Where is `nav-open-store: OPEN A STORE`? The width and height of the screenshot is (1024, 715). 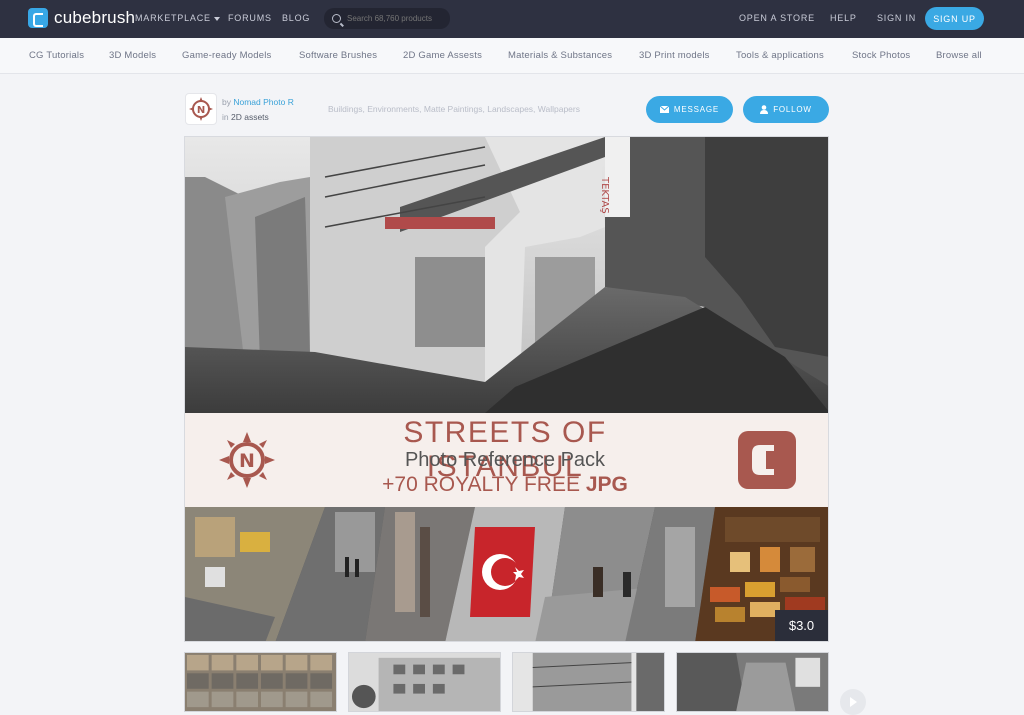 nav-open-store: OPEN A STORE is located at coordinates (777, 18).